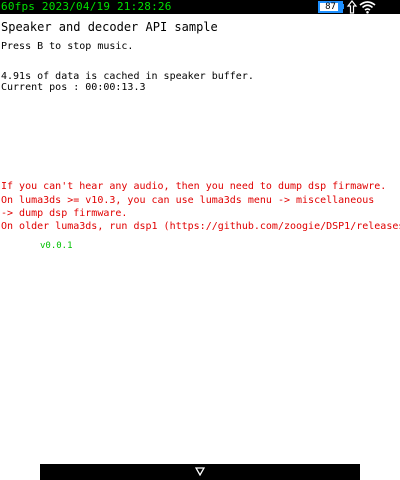 The image size is (400, 480). What do you see at coordinates (343, 6) in the screenshot?
I see `battery-tip` at bounding box center [343, 6].